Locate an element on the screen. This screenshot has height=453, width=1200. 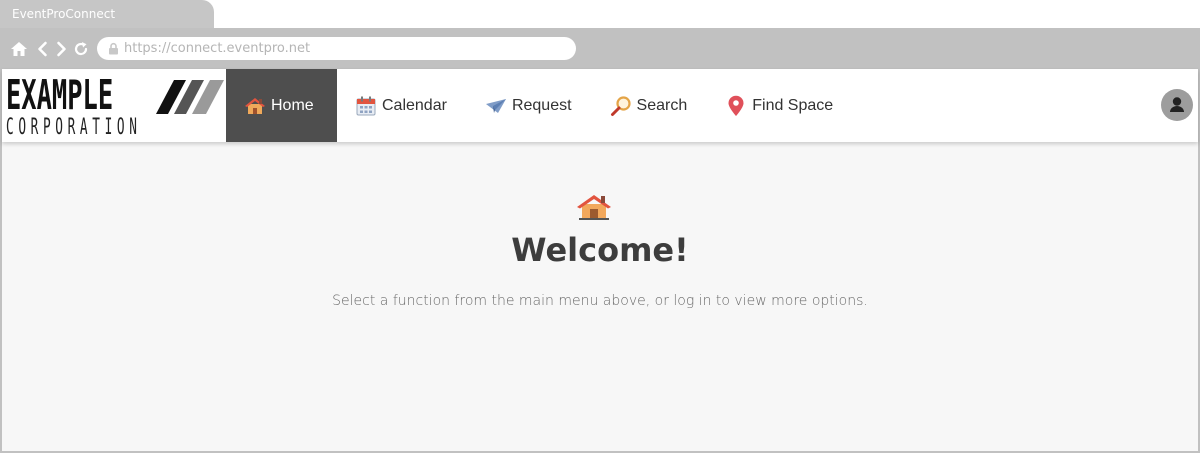
nav-item-home: Home is located at coordinates (281, 105).